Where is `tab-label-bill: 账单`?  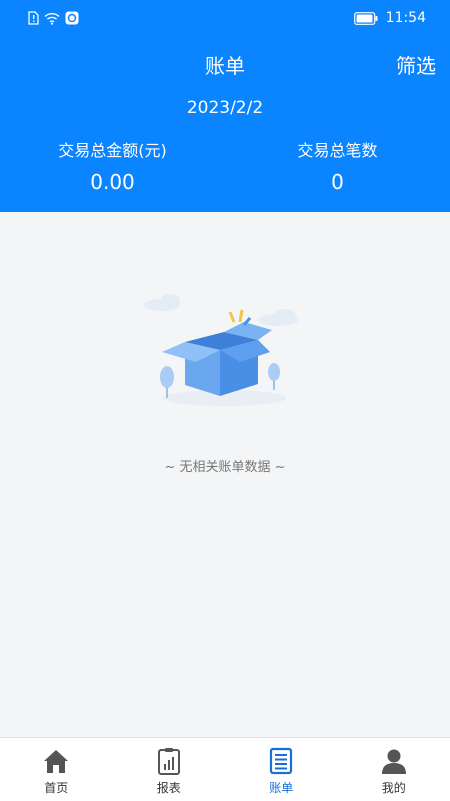
tab-label-bill: 账单 is located at coordinates (281, 787).